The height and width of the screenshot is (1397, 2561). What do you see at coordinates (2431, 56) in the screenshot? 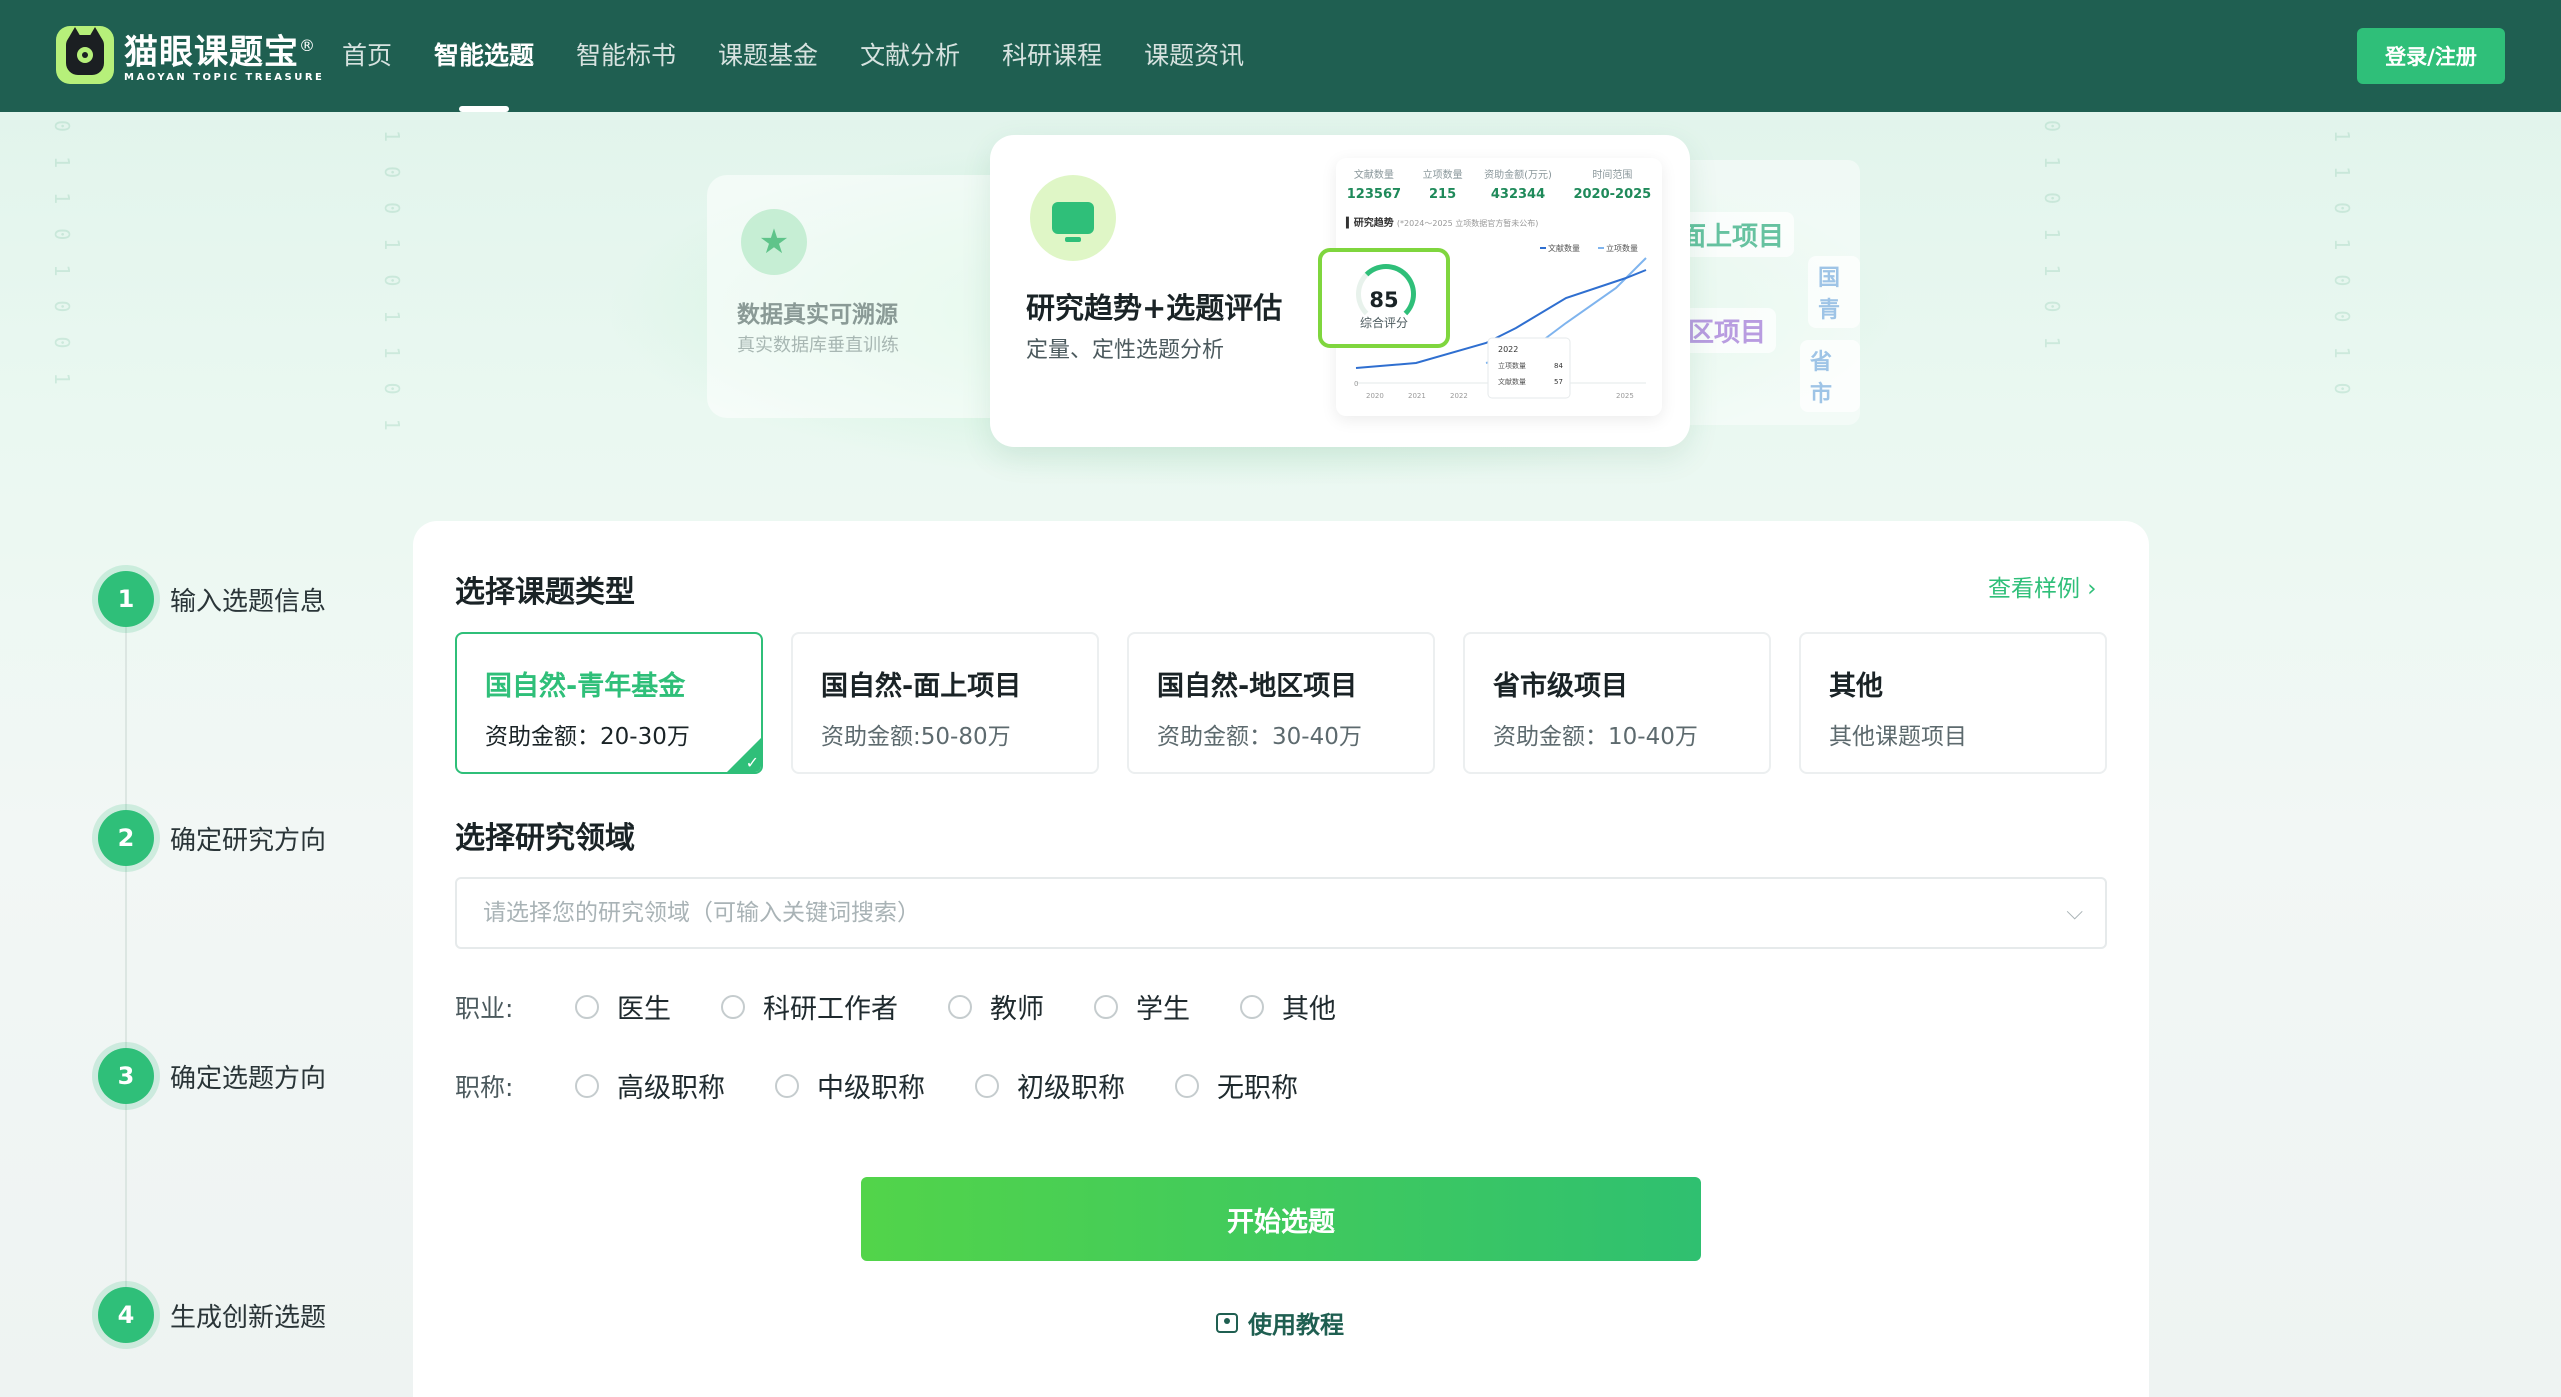
I see `login-register-button: 登录/注册` at bounding box center [2431, 56].